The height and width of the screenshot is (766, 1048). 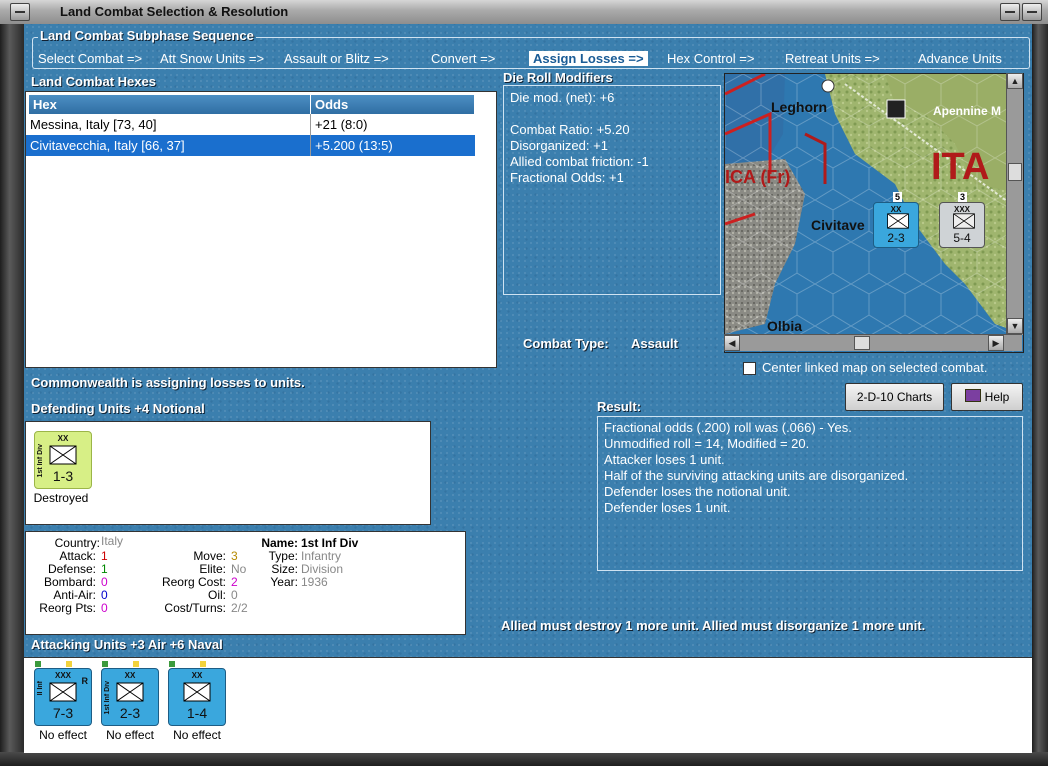 I want to click on motorized-symbol-icon, so click(x=964, y=221).